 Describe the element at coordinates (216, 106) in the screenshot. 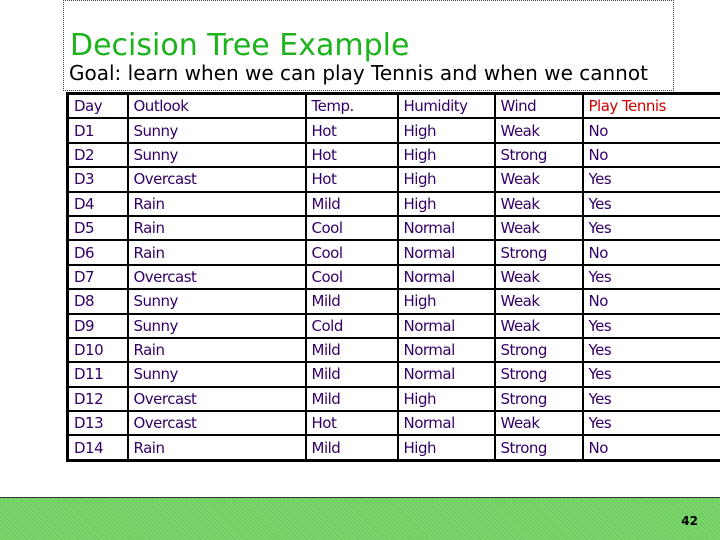

I see `column-header: Outlook` at that location.